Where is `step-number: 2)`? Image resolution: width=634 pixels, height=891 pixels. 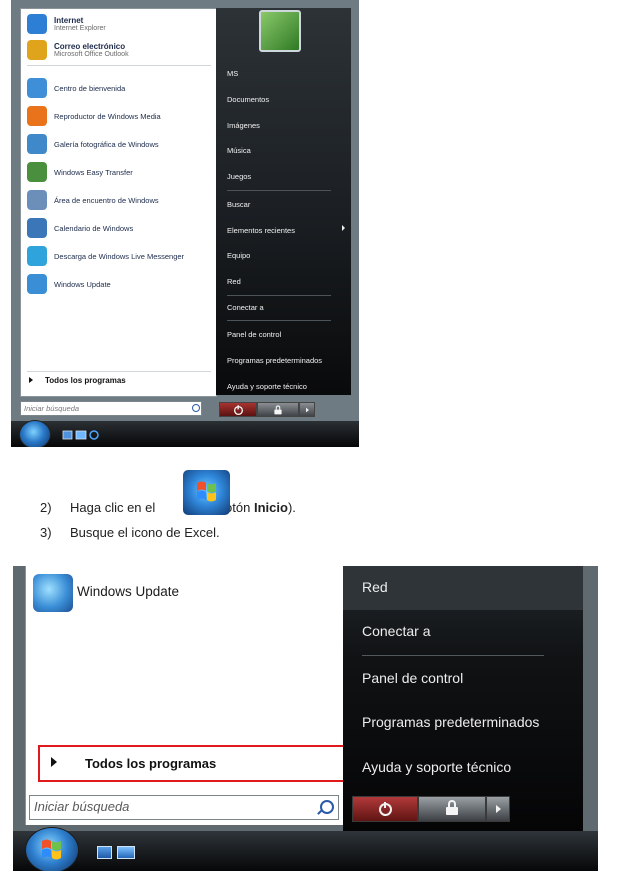
step-number: 2) is located at coordinates (46, 507).